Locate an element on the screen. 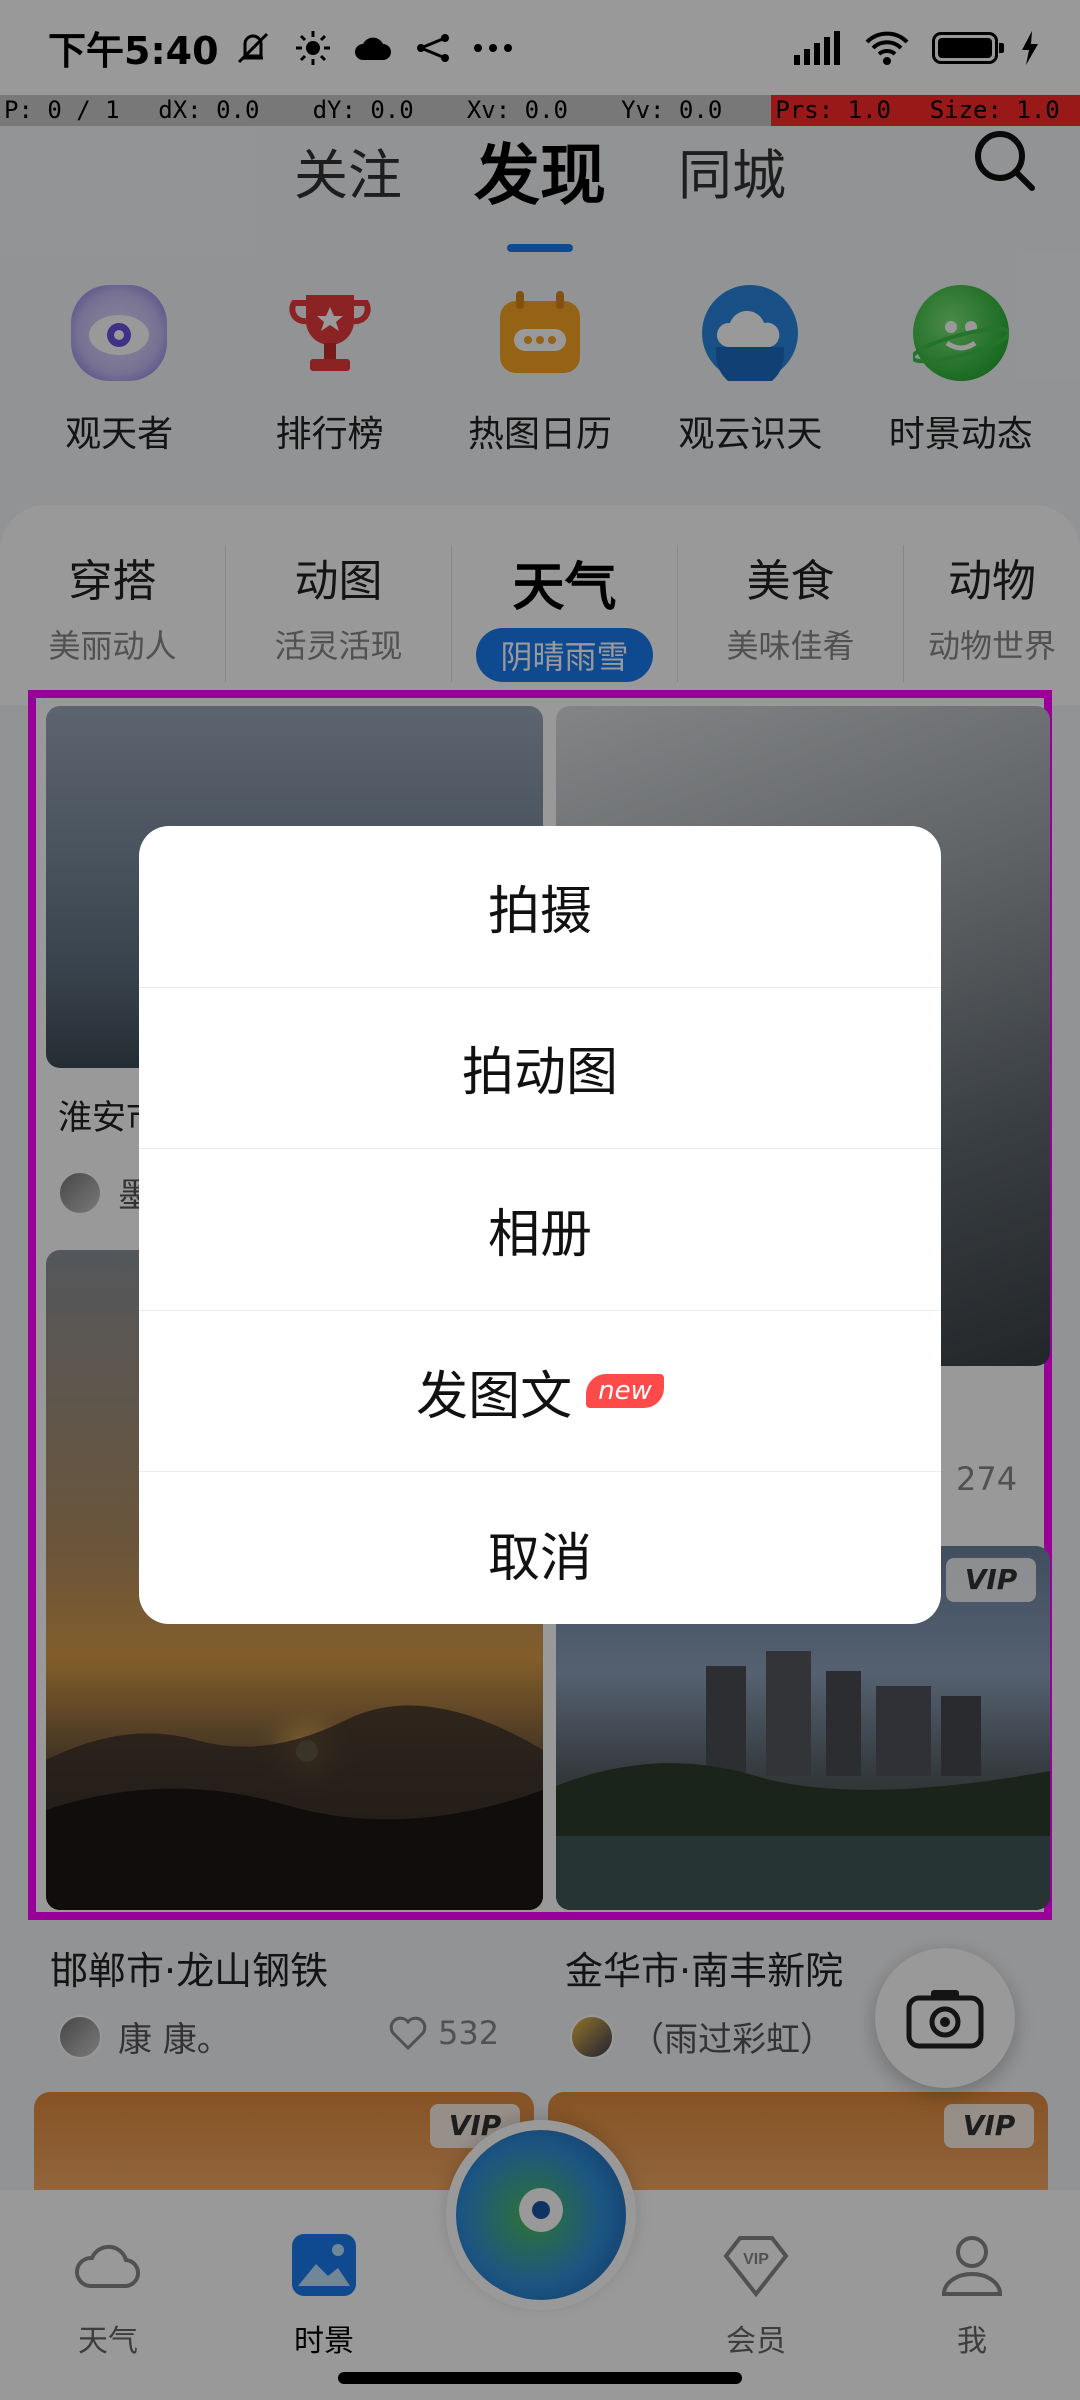 The height and width of the screenshot is (2400, 1080). option-label: 发图文 is located at coordinates (494, 1396).